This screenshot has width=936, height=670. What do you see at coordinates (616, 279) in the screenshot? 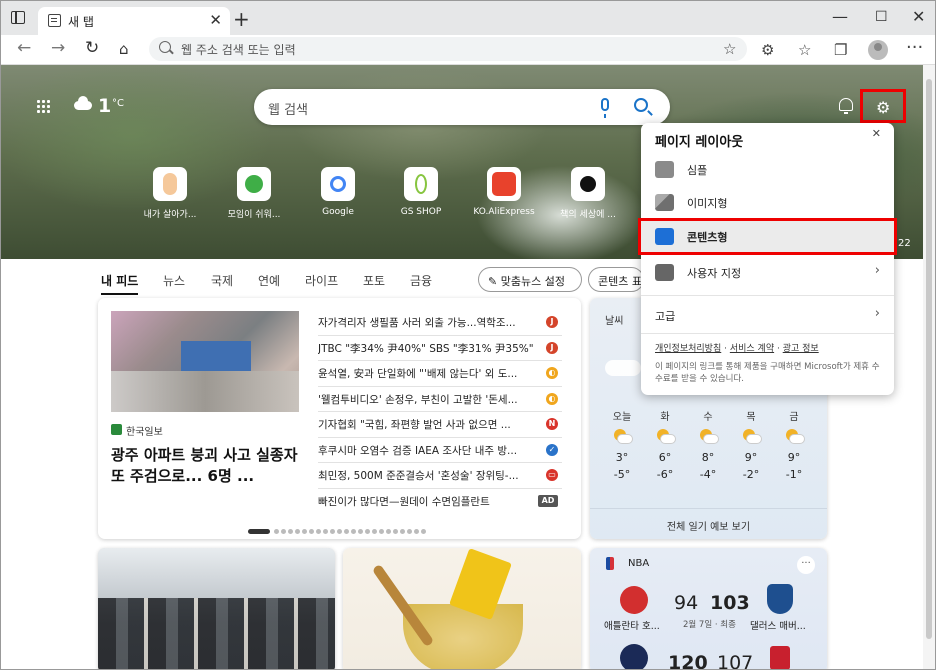
I see `content-visibility-button: 콘텐츠 표` at bounding box center [616, 279].